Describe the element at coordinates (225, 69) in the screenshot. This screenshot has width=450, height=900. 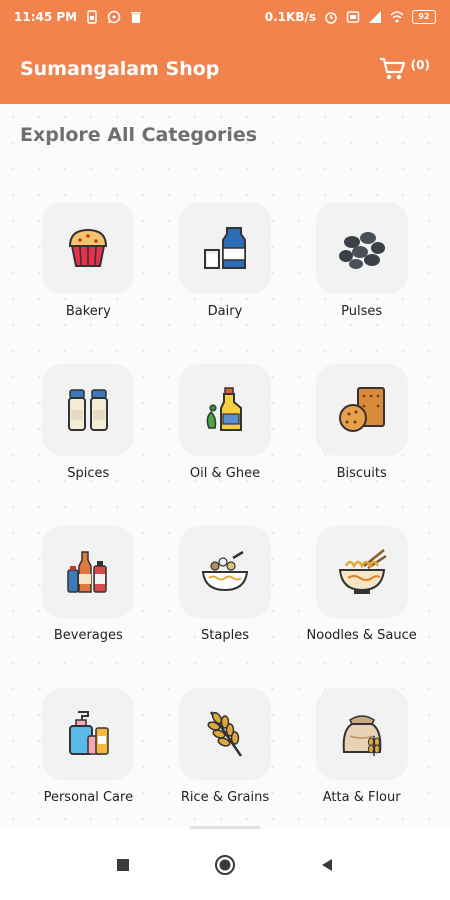
I see `app-bar: Sumangalam Shop (0)` at that location.